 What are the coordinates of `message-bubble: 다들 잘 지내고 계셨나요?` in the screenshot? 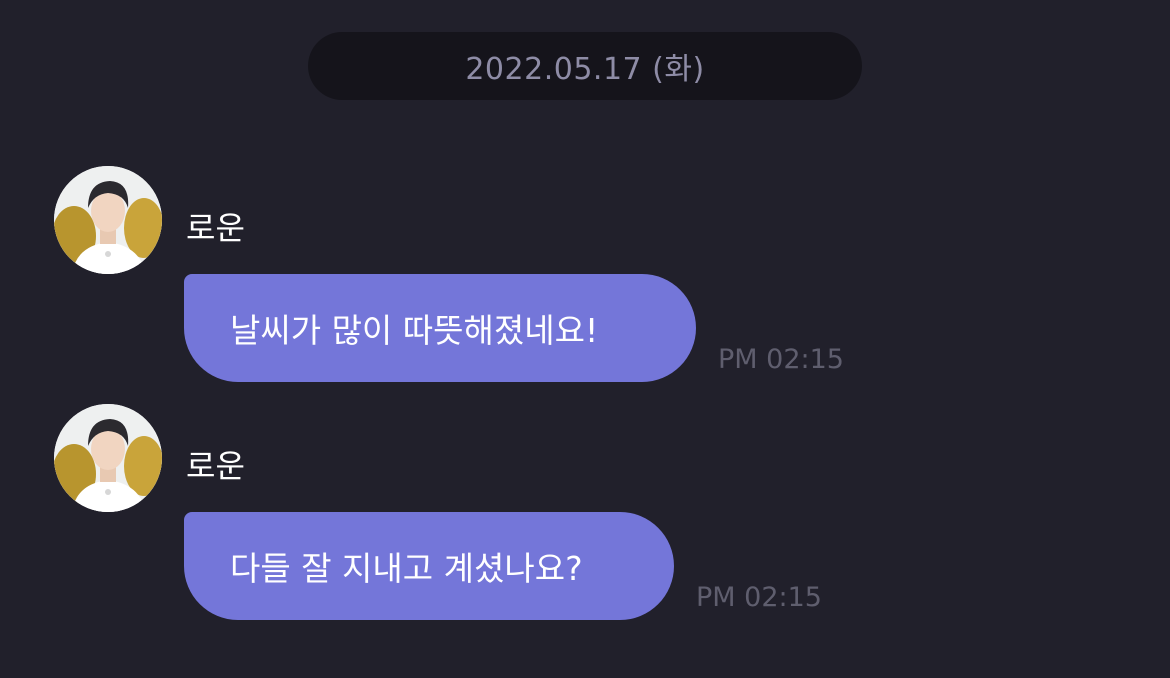 It's located at (429, 566).